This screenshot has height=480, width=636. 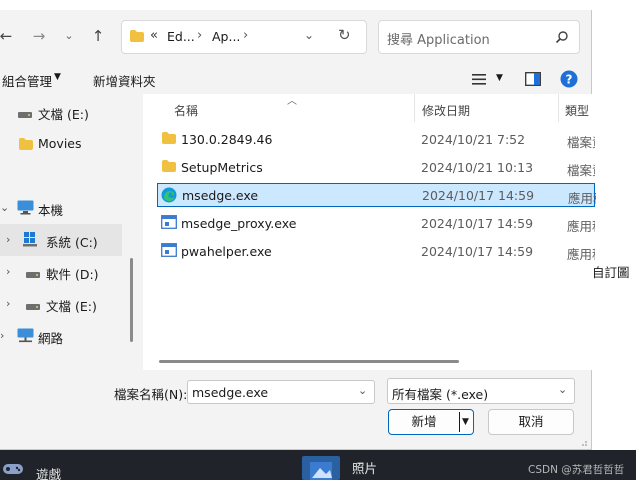 I want to click on cancel-button: 取消, so click(x=531, y=422).